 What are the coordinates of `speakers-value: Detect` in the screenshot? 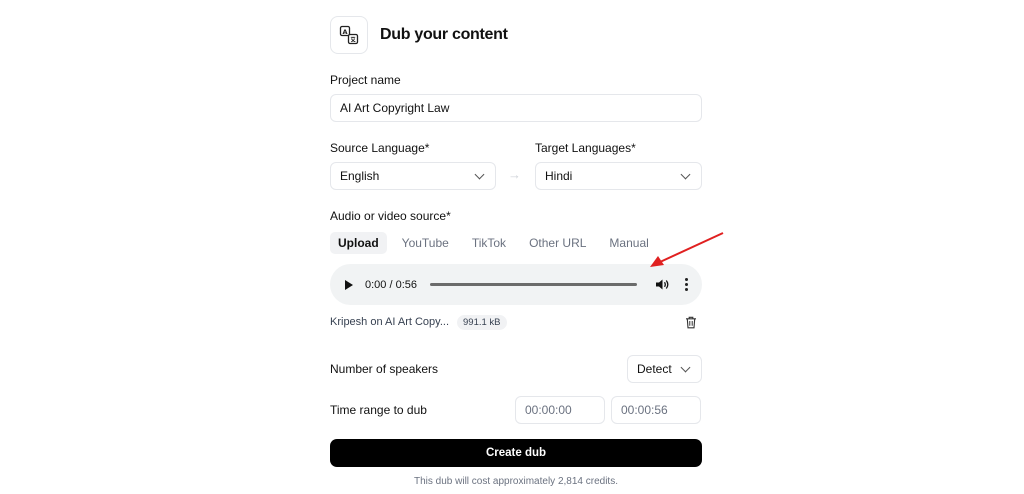 It's located at (654, 369).